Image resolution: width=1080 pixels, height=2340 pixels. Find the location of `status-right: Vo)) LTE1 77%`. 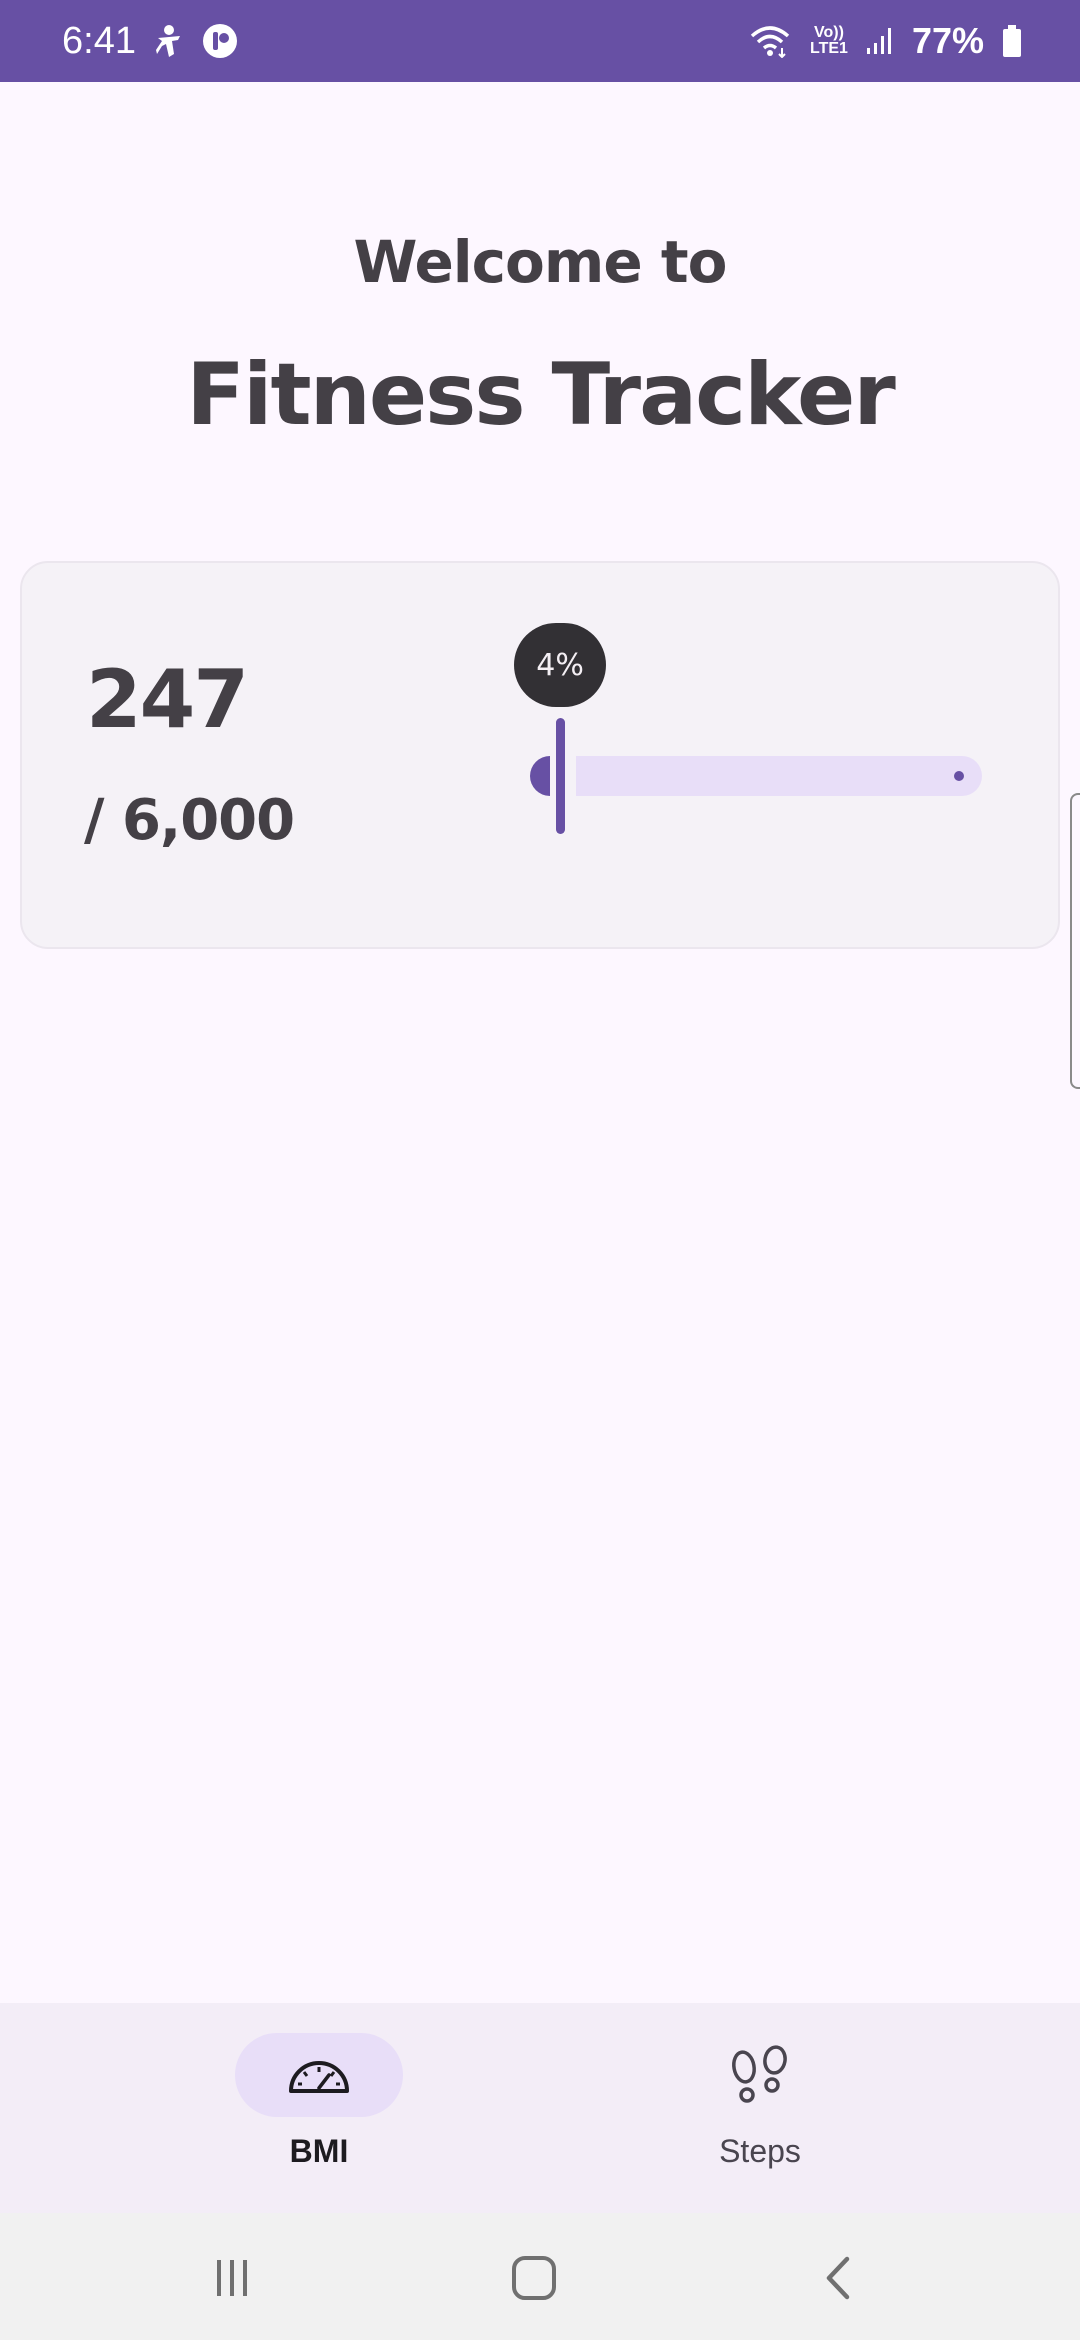

status-right: Vo)) LTE1 77% is located at coordinates (885, 41).